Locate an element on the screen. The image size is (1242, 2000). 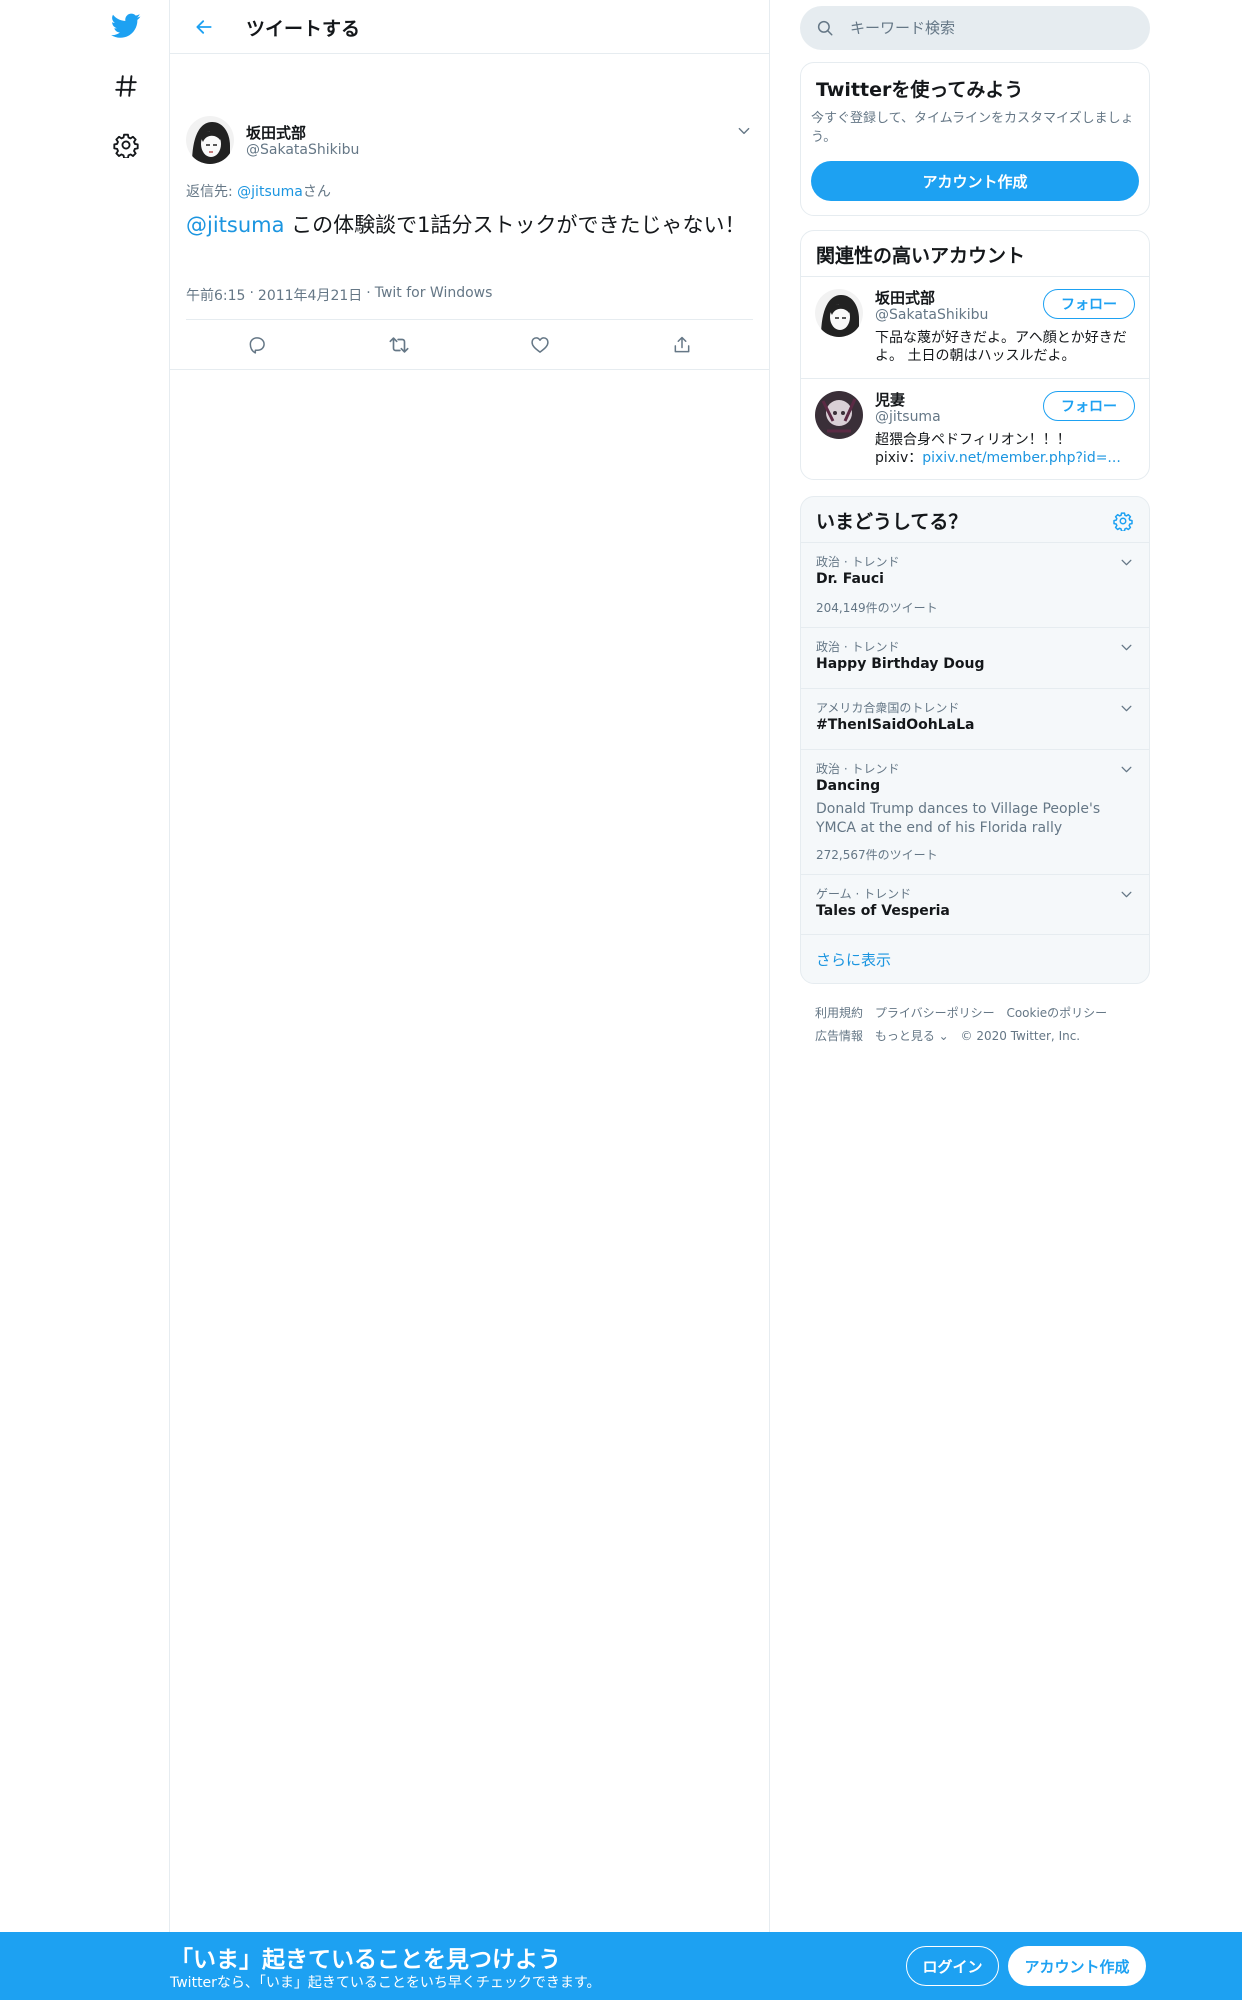
login-button: ログイン is located at coordinates (952, 1966).